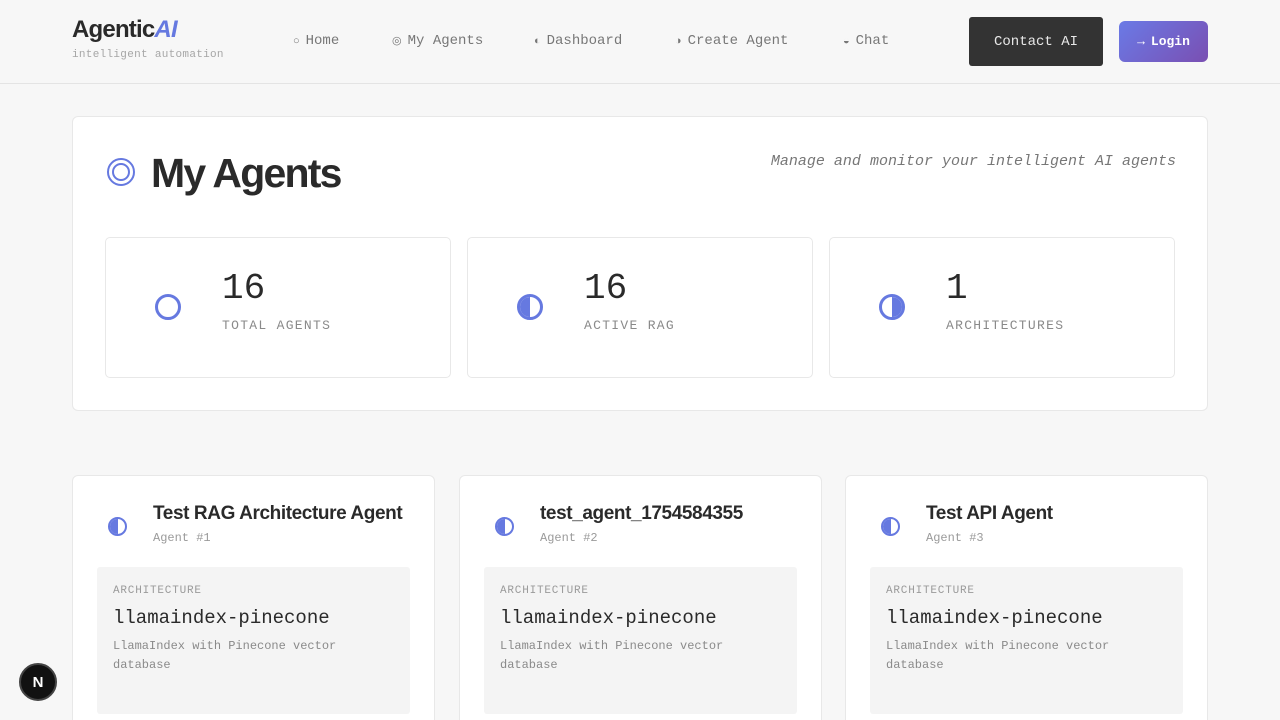  What do you see at coordinates (1141, 41) in the screenshot?
I see `arrow-right-icon: →` at bounding box center [1141, 41].